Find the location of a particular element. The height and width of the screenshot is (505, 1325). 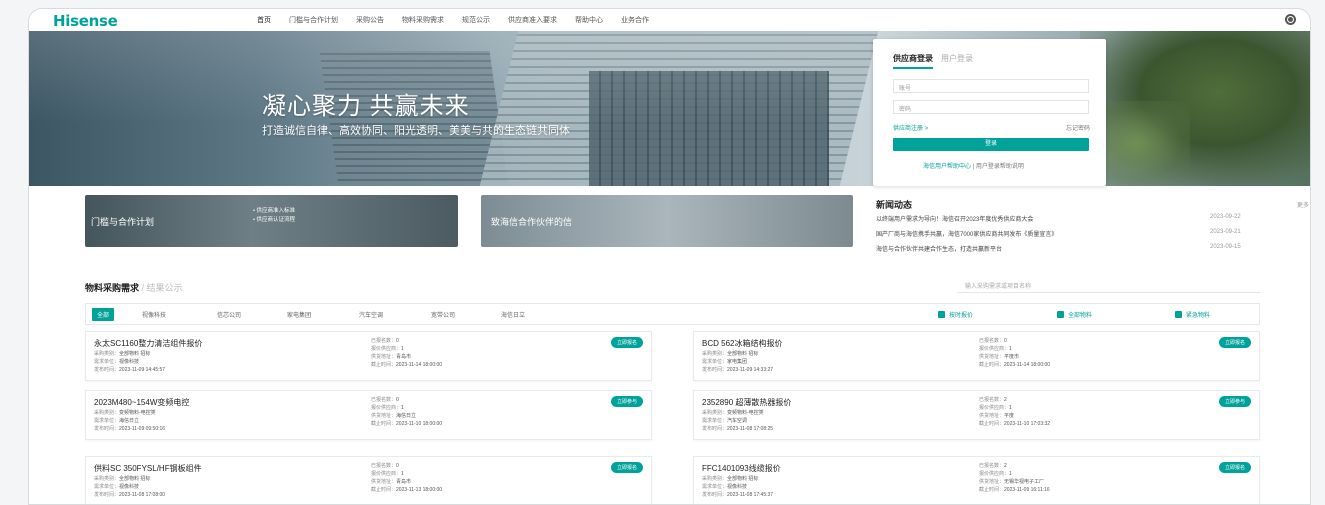

meta-row: 截止时间：2023-11-09 16:11:16 is located at coordinates (1014, 490).